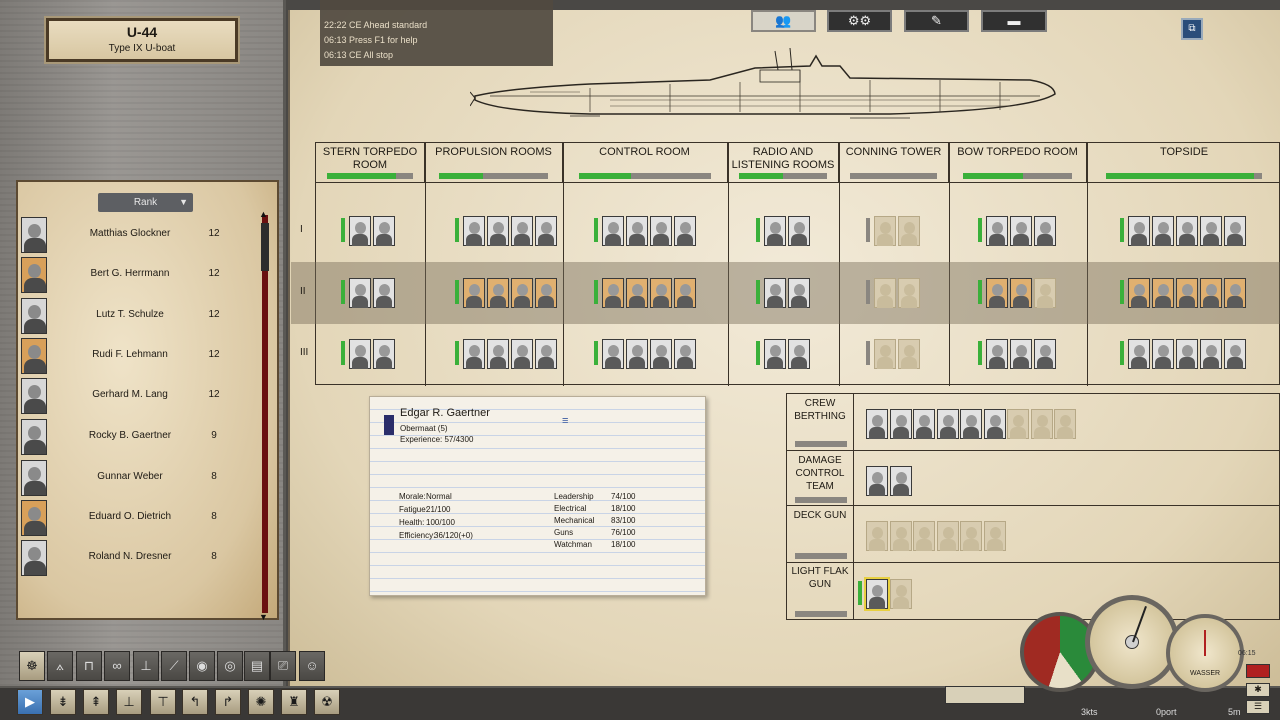  I want to click on tab-repairs: ✎, so click(936, 21).